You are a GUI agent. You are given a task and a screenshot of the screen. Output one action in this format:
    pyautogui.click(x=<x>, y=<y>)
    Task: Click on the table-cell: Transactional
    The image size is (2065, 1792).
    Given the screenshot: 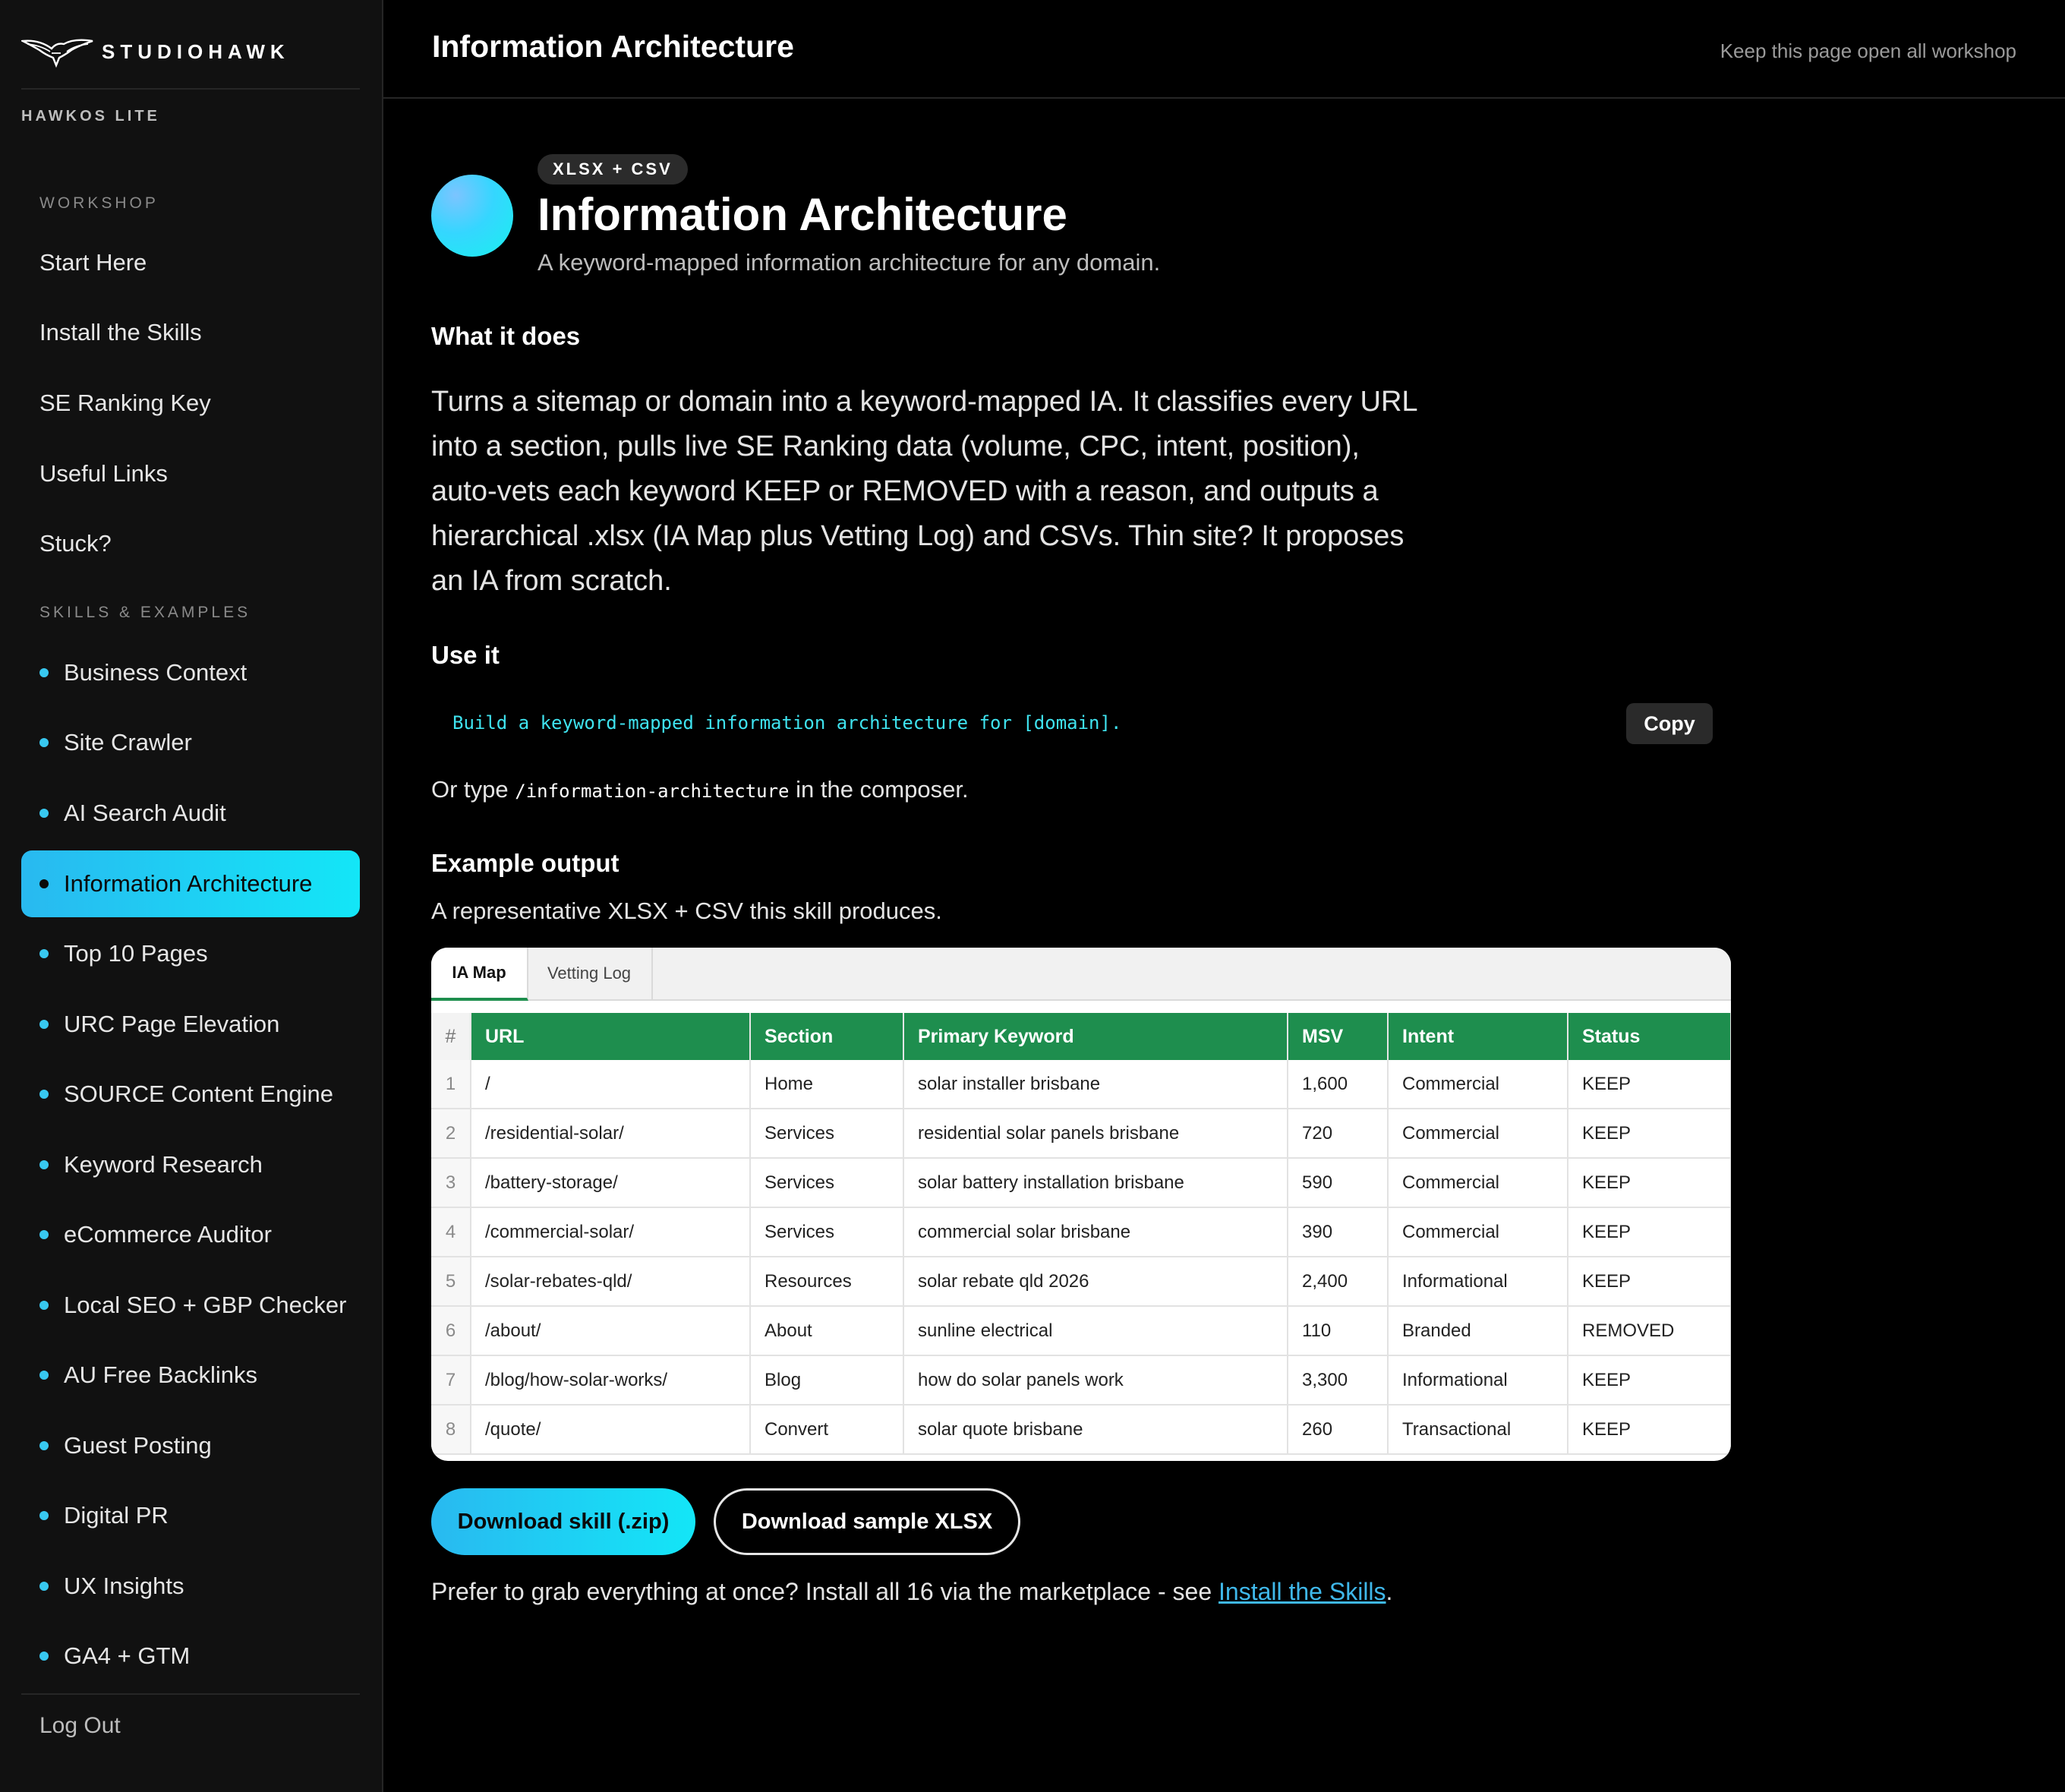 What is the action you would take?
    pyautogui.click(x=1478, y=1430)
    